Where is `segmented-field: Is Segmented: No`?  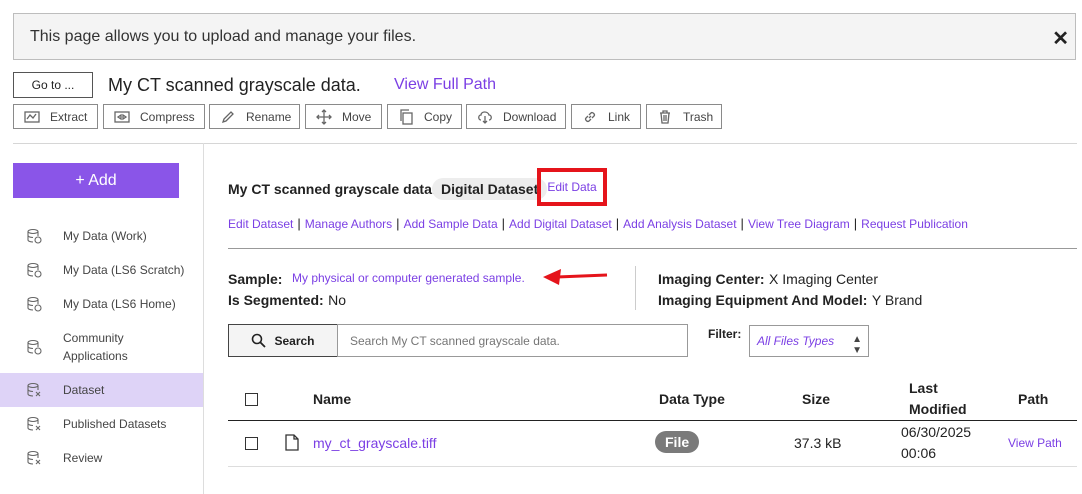 segmented-field: Is Segmented: No is located at coordinates (287, 301).